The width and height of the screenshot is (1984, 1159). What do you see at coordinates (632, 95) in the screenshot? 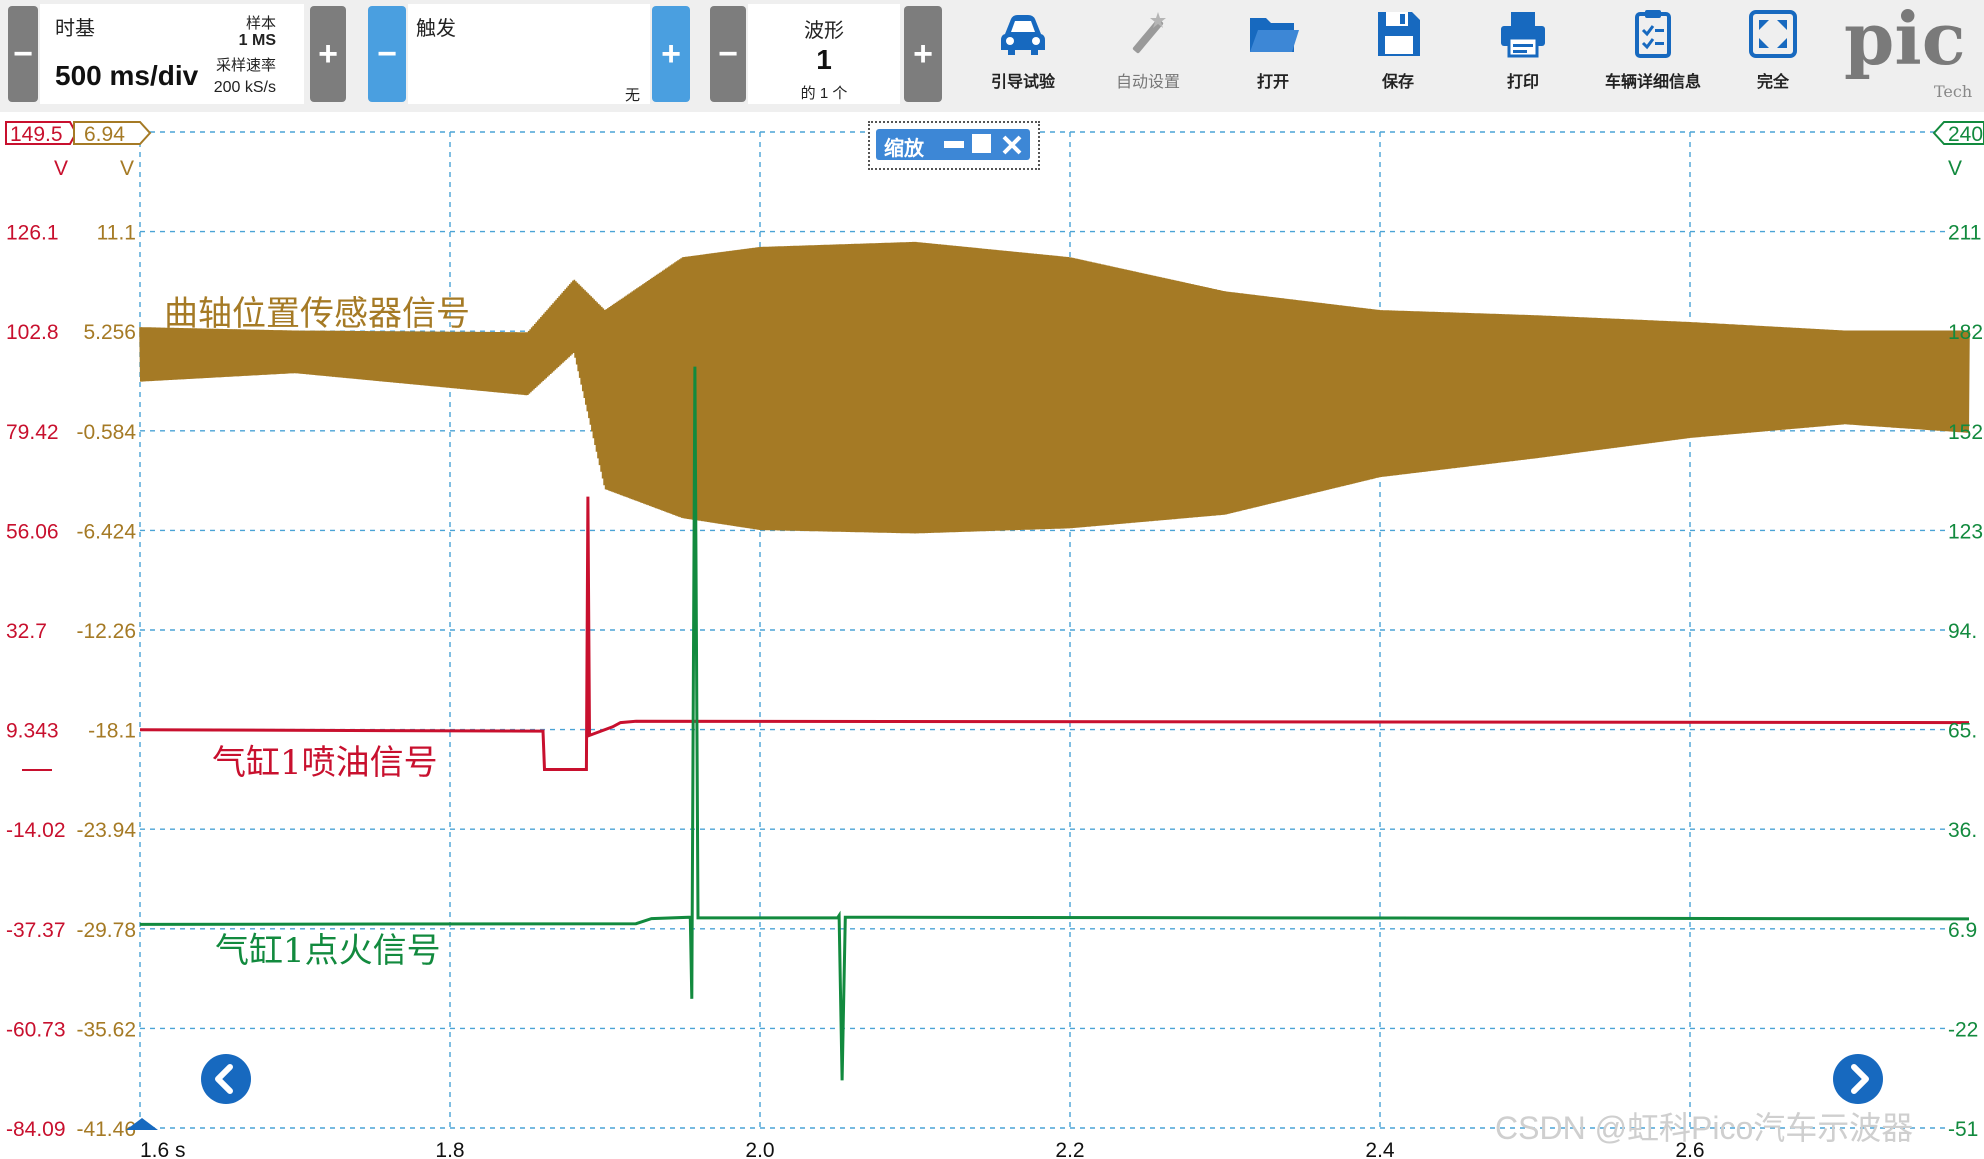
I see `trigger-mode: 无` at bounding box center [632, 95].